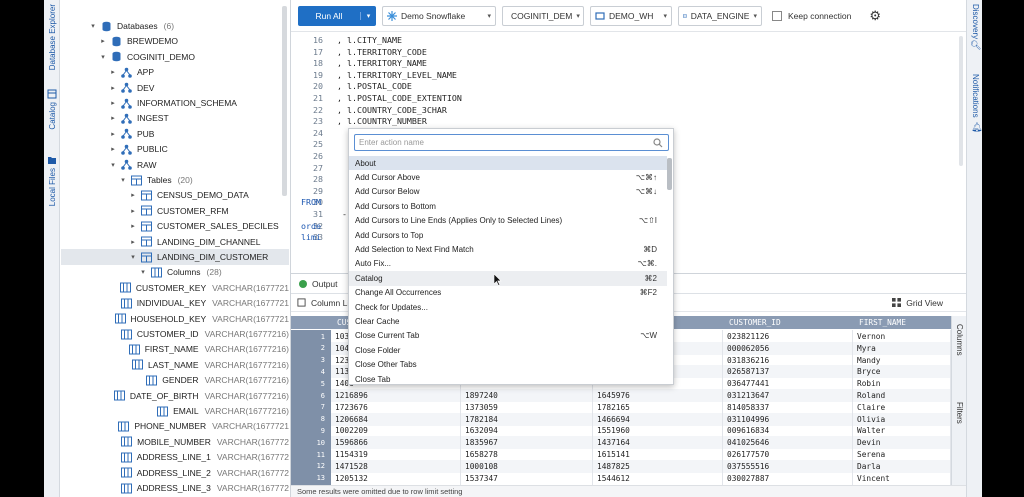  What do you see at coordinates (382, 52) in the screenshot?
I see `code-line: , l.TERRITORY_CODE` at bounding box center [382, 52].